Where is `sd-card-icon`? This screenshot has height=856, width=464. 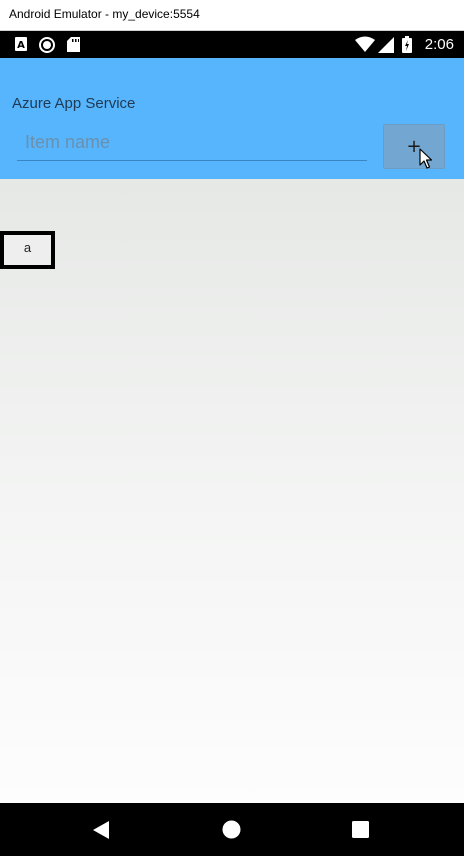 sd-card-icon is located at coordinates (73, 44).